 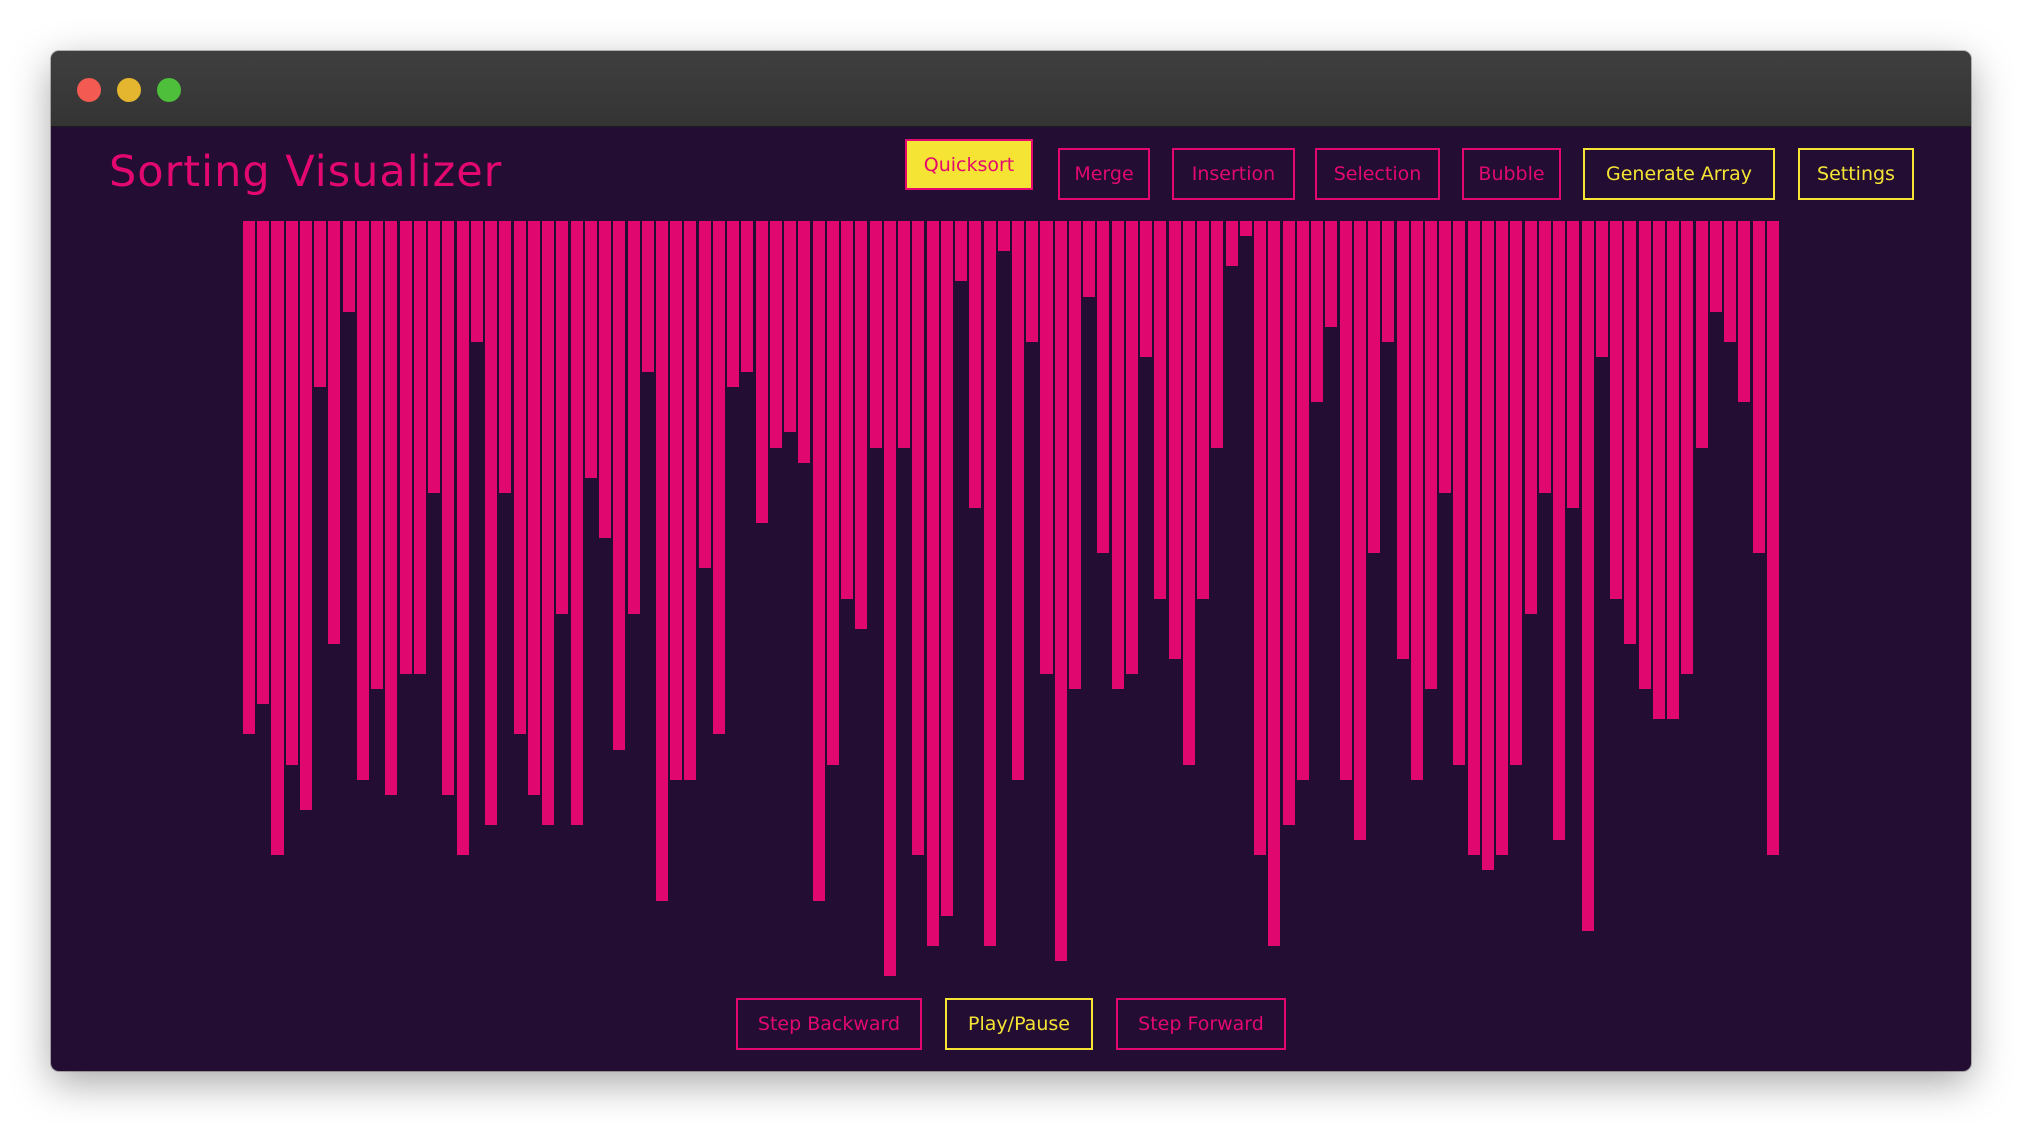 I want to click on selection-button: Selection, so click(x=1377, y=174).